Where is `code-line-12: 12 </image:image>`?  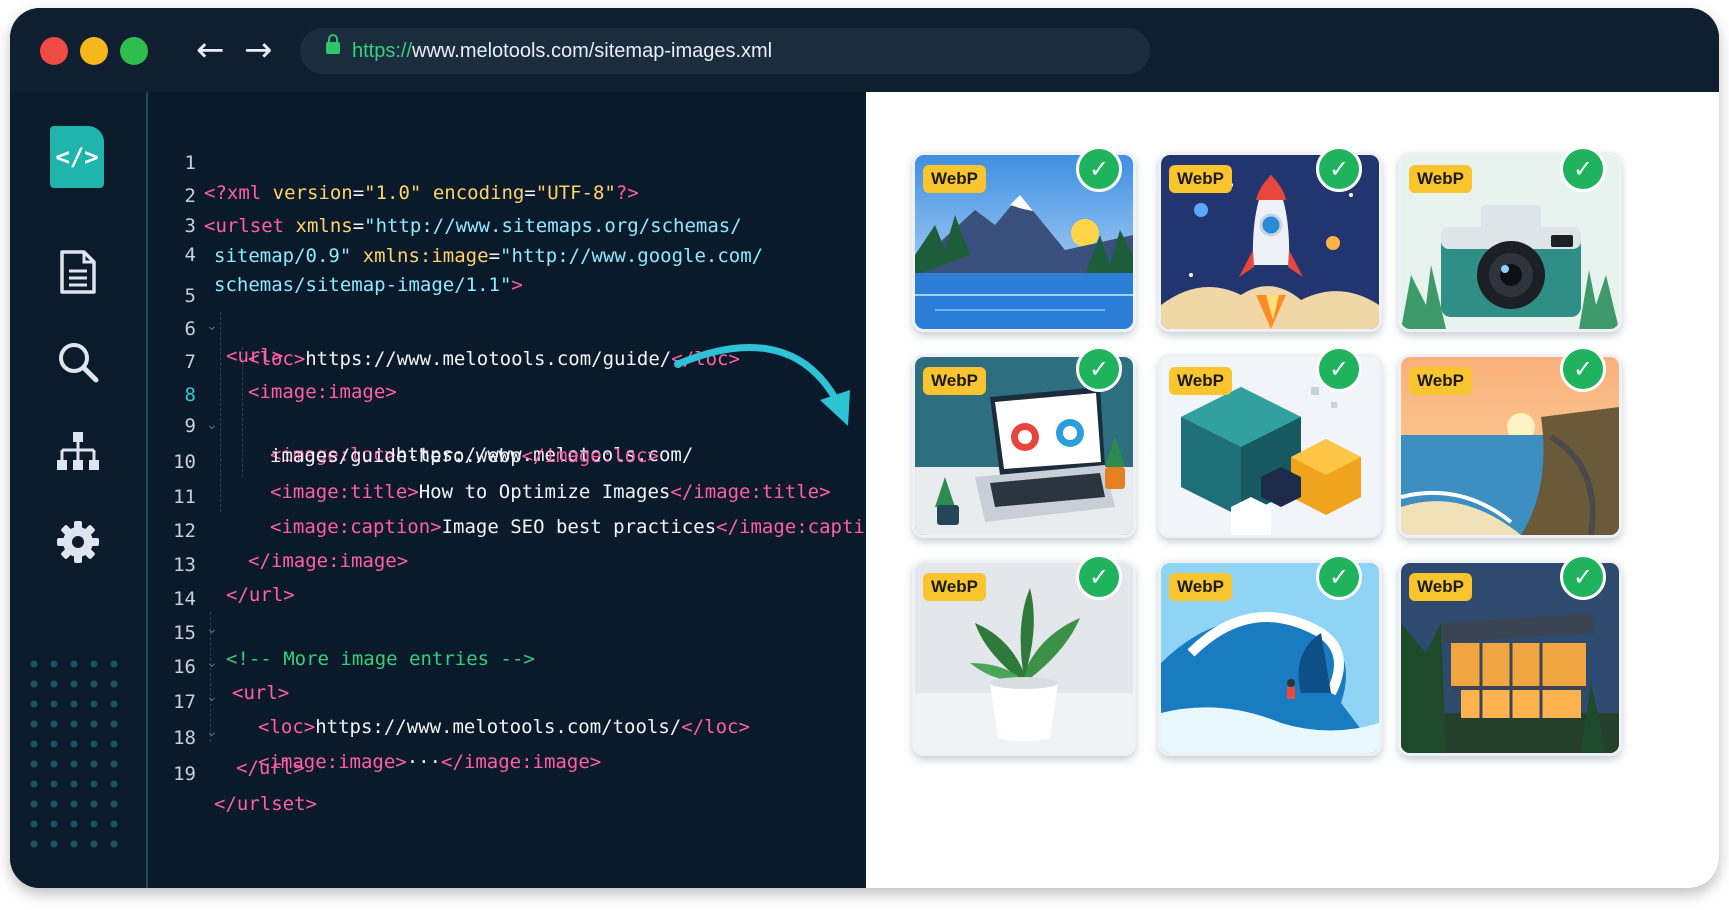 code-line-12: 12 </image:image> is located at coordinates (278, 529).